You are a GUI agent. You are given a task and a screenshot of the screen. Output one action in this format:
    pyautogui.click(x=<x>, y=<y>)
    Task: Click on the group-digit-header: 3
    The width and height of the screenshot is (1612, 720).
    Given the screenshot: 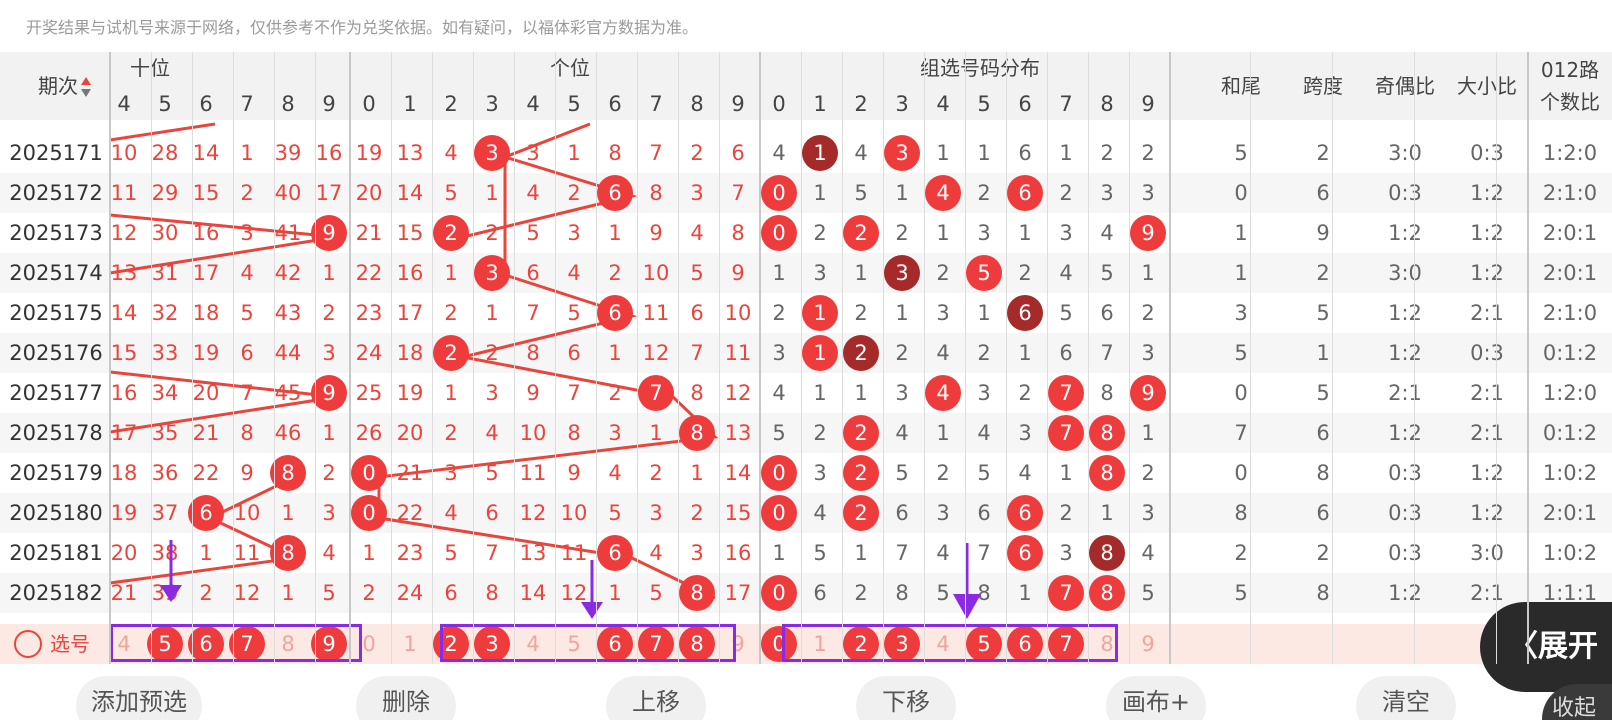 What is the action you would take?
    pyautogui.click(x=902, y=104)
    